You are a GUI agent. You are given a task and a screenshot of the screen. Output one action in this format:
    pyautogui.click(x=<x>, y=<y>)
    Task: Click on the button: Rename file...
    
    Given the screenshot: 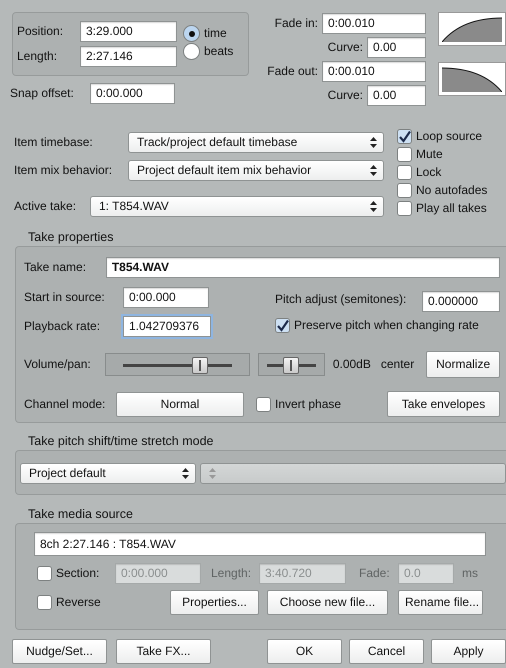 What is the action you would take?
    pyautogui.click(x=440, y=602)
    